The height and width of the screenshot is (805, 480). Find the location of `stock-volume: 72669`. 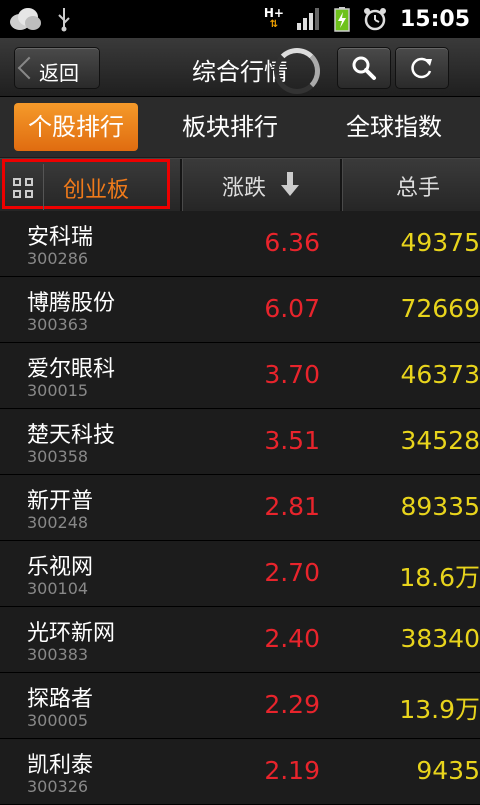

stock-volume: 72669 is located at coordinates (440, 308).